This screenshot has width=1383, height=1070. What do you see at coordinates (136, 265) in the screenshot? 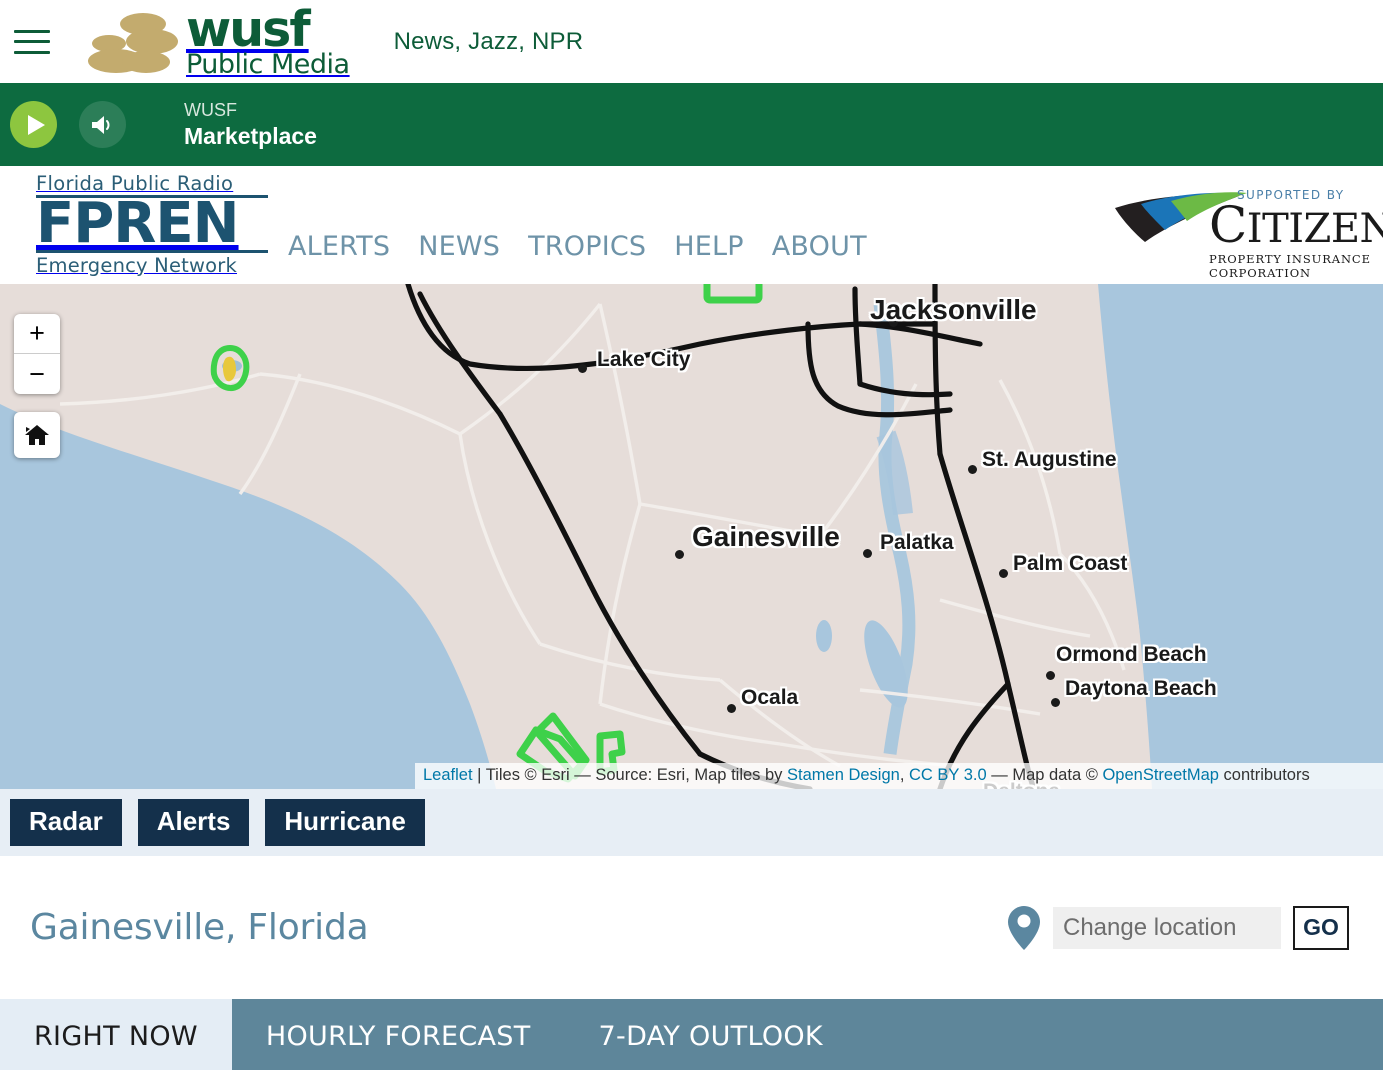
I see `fpren-logo-bottom-text: Emergency Network` at bounding box center [136, 265].